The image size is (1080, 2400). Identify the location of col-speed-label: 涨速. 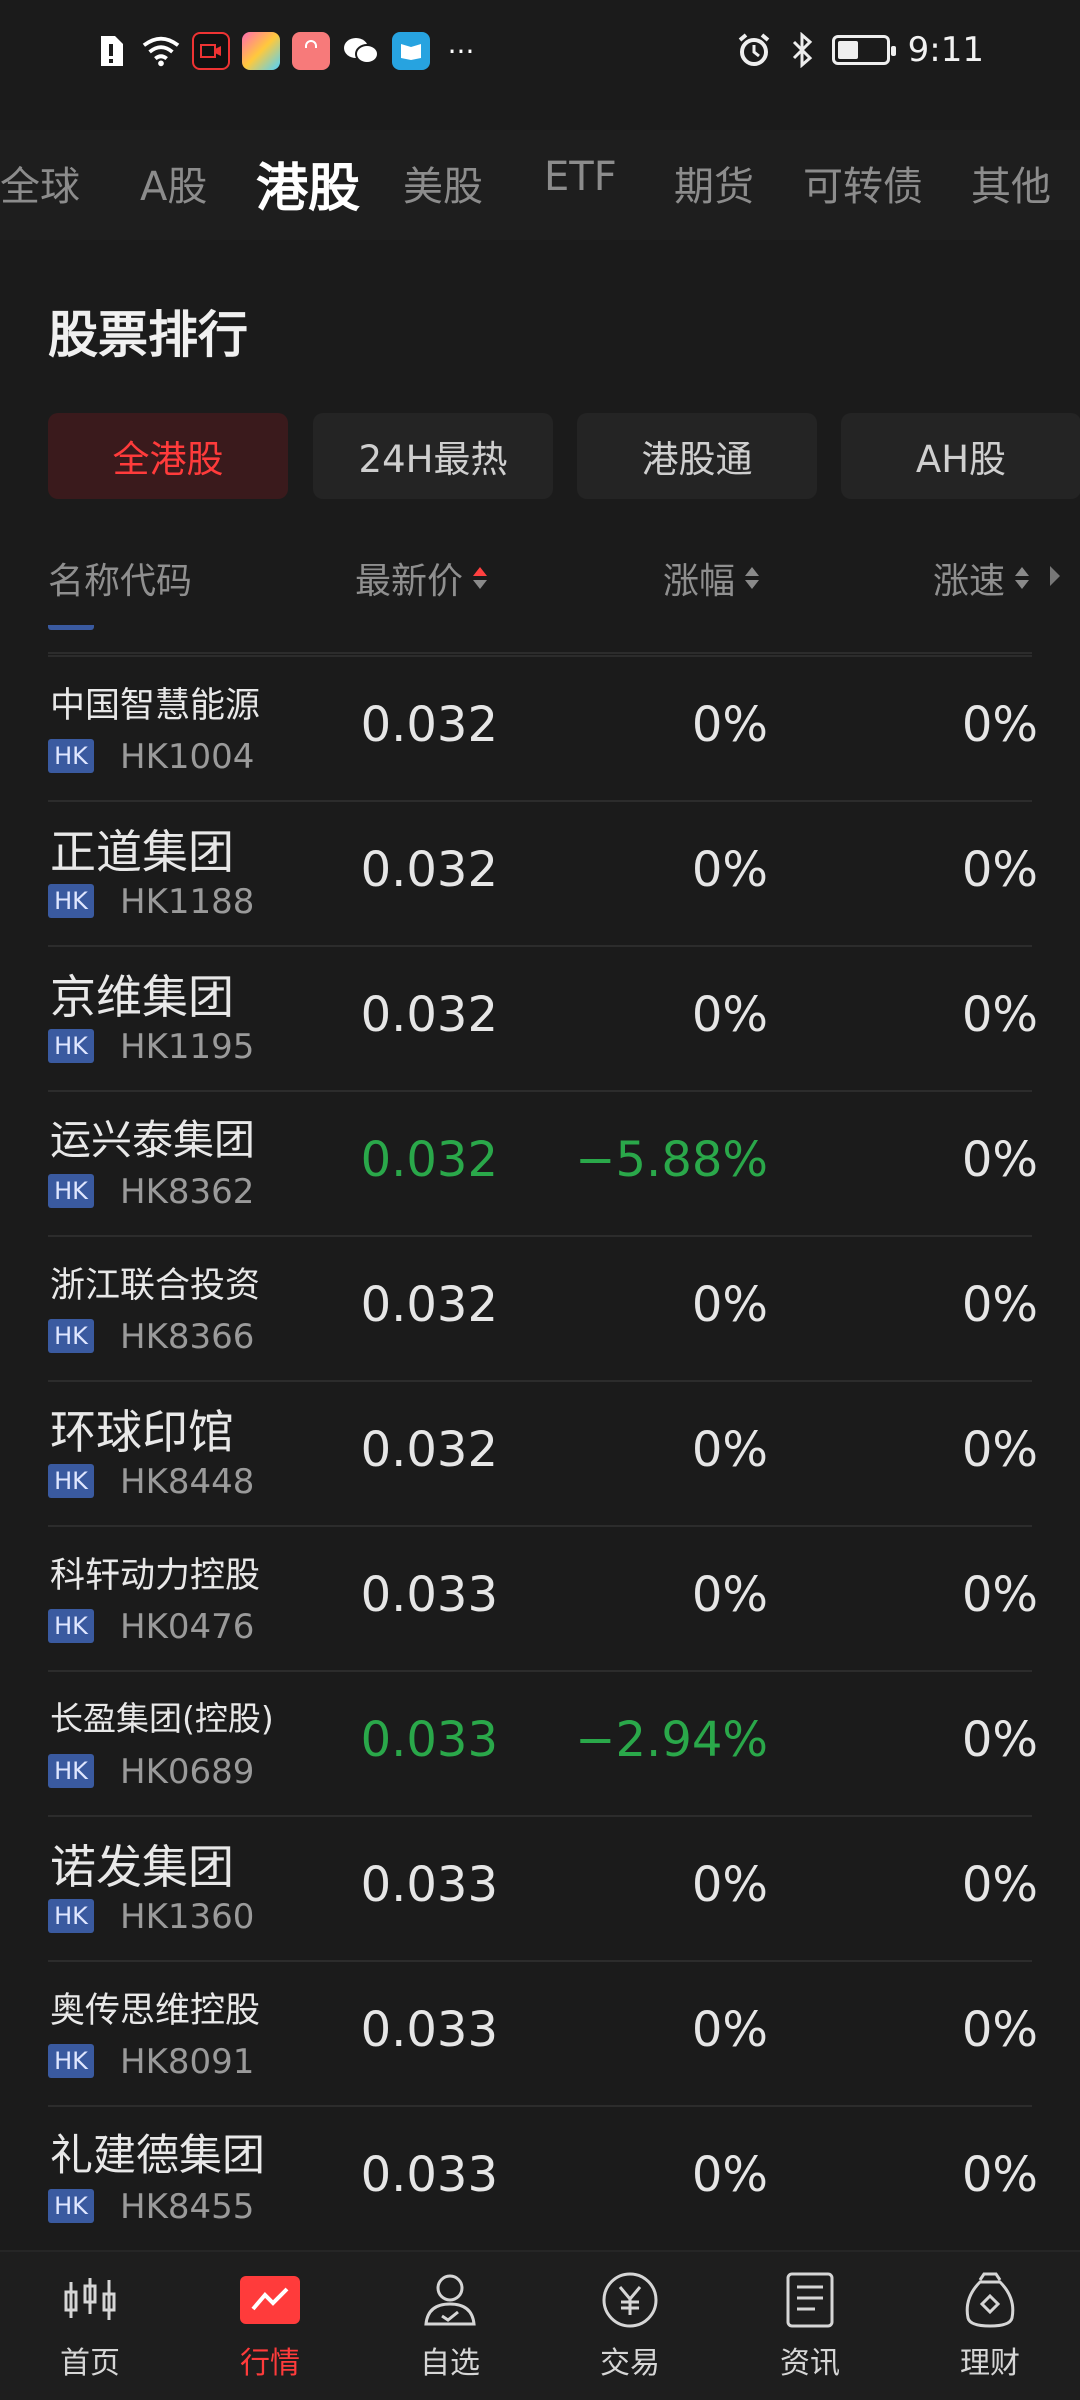
(969, 581).